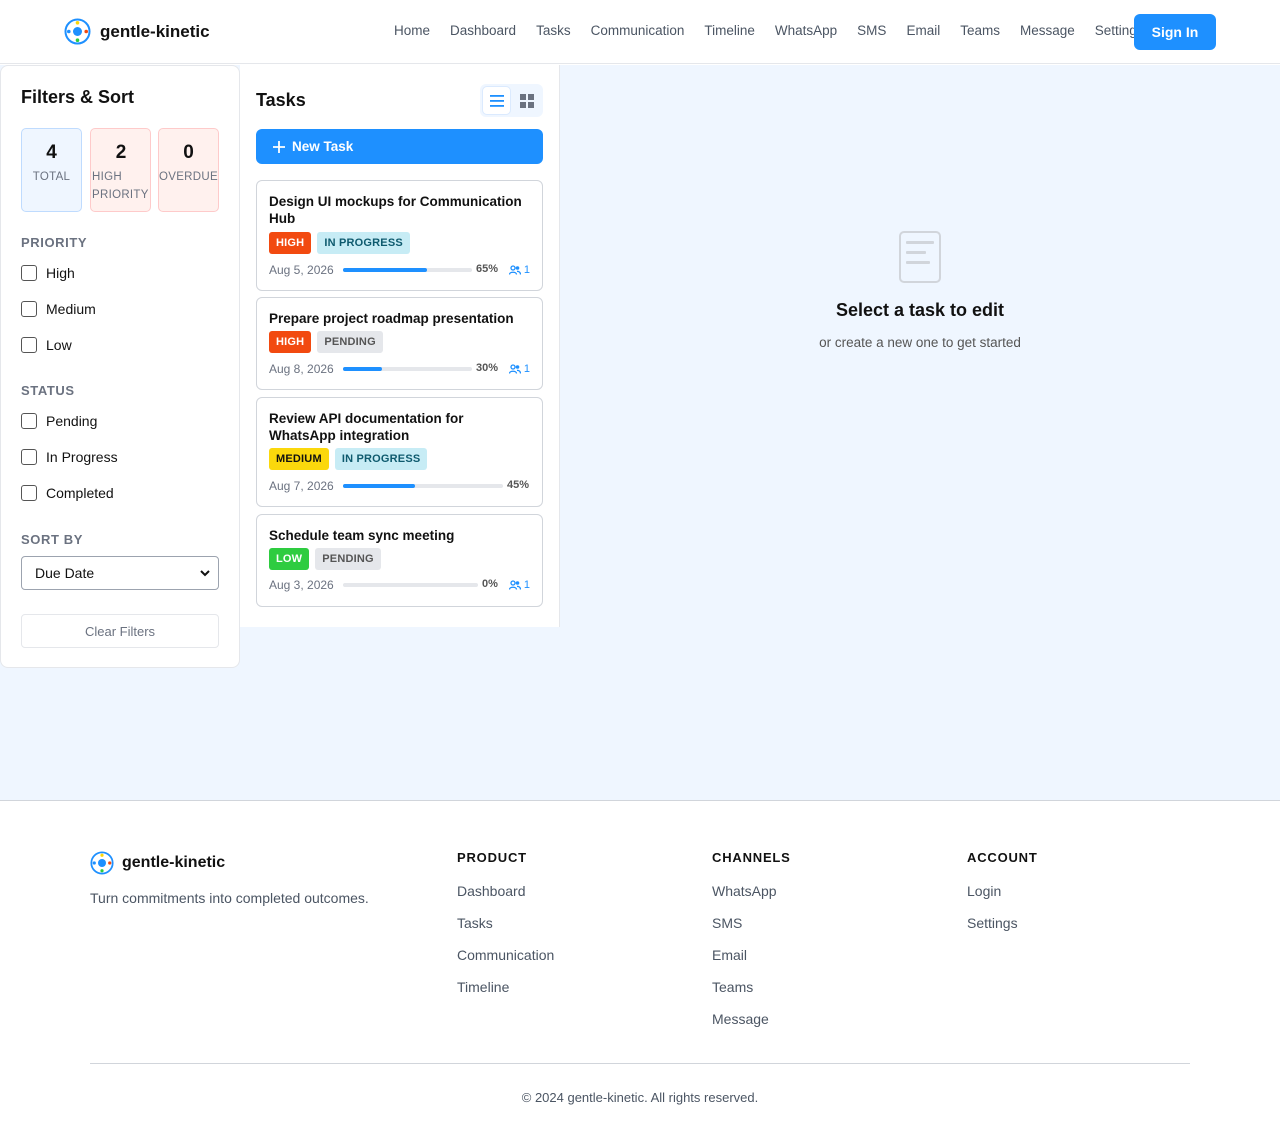 This screenshot has width=1280, height=1132. I want to click on status-completed-checkbox: Completed, so click(67, 493).